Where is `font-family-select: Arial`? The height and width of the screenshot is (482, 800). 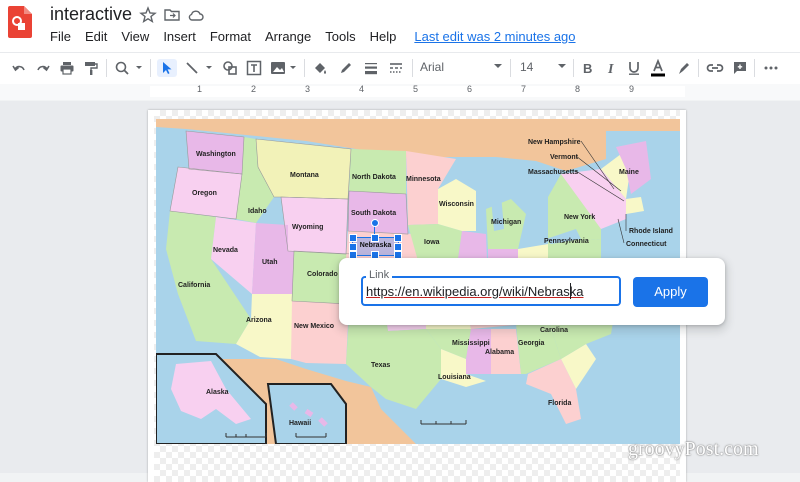
font-family-select: Arial is located at coordinates (461, 67).